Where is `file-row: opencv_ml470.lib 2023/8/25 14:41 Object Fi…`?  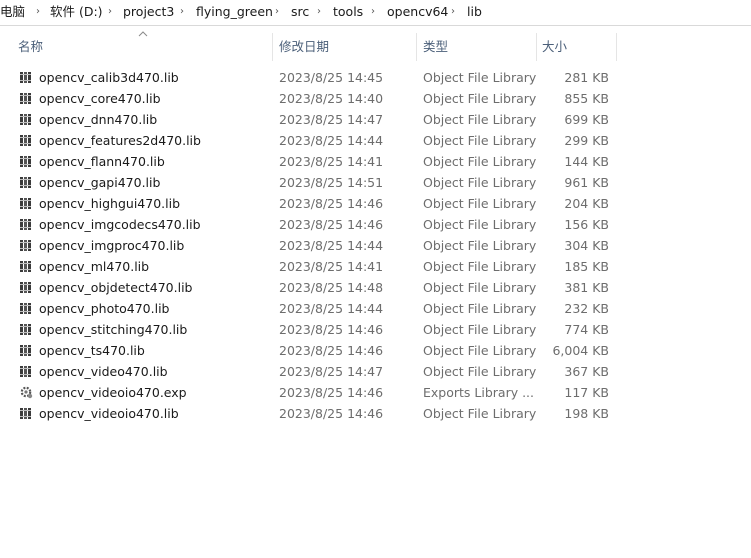 file-row: opencv_ml470.lib 2023/8/25 14:41 Object Fi… is located at coordinates (316, 266).